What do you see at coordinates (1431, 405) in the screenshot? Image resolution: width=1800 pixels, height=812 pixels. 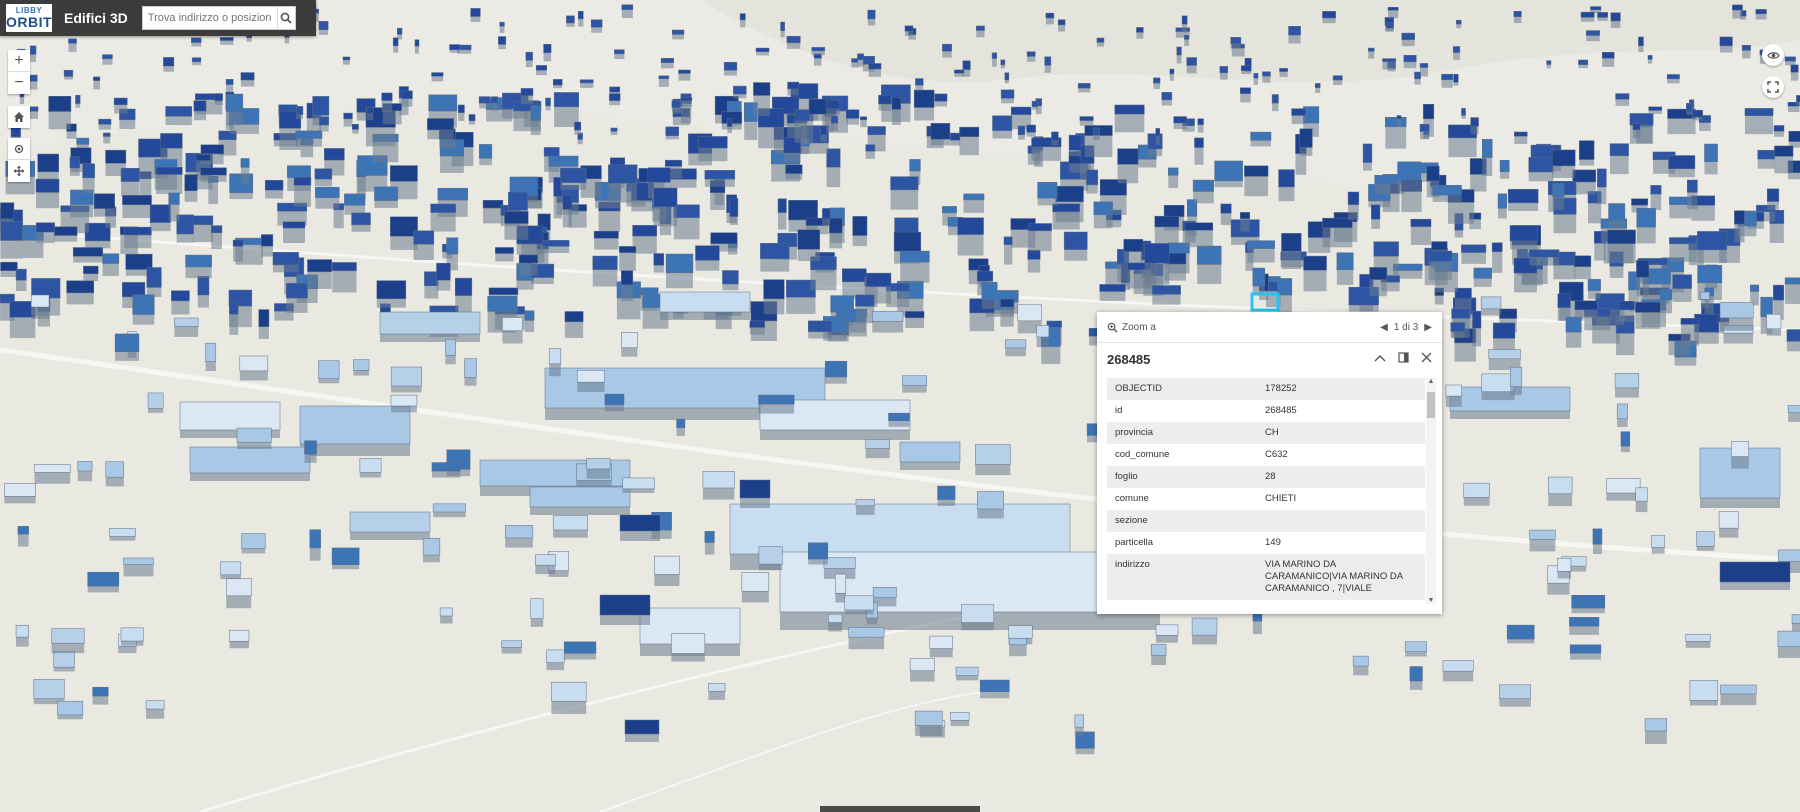 I see `scrollbar-thumb` at bounding box center [1431, 405].